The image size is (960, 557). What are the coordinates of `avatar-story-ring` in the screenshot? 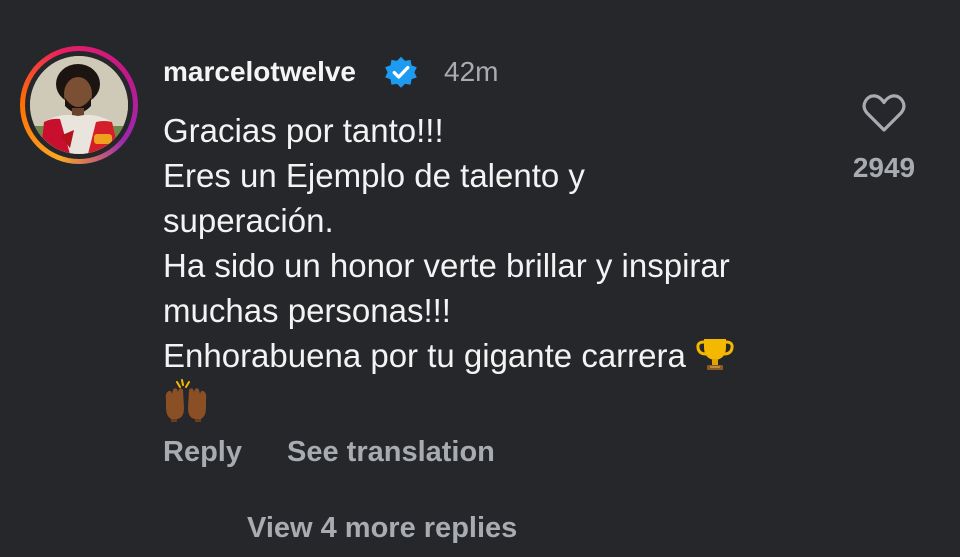 It's located at (79, 105).